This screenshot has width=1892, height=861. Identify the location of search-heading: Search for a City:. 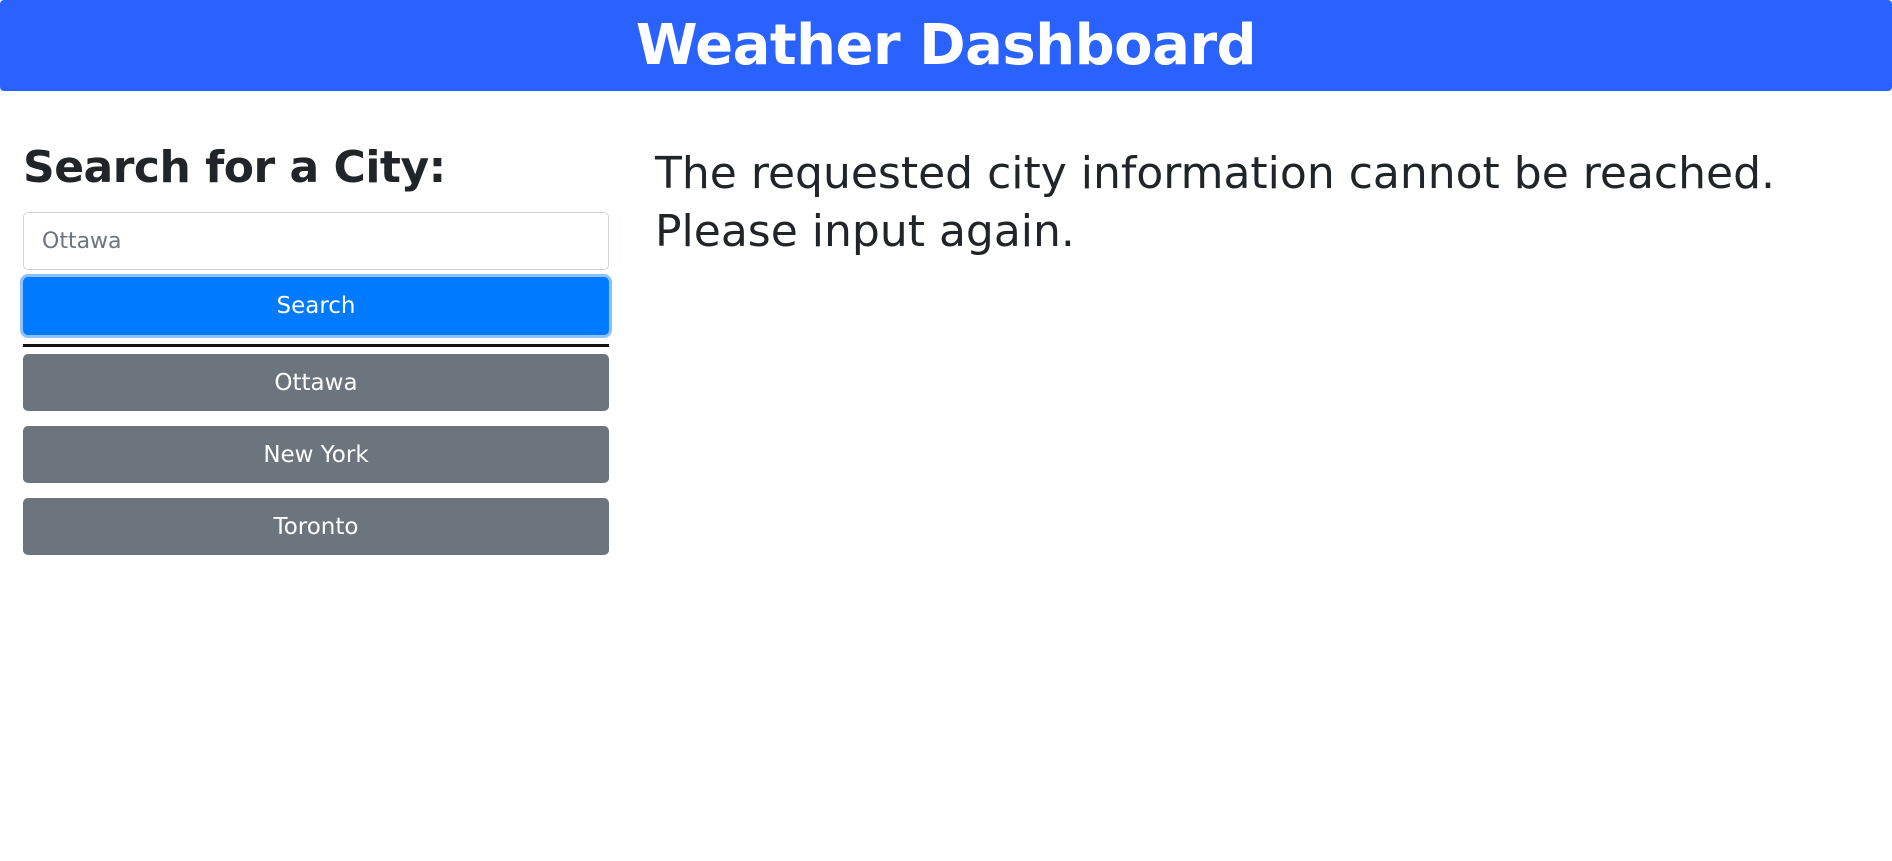
(234, 167).